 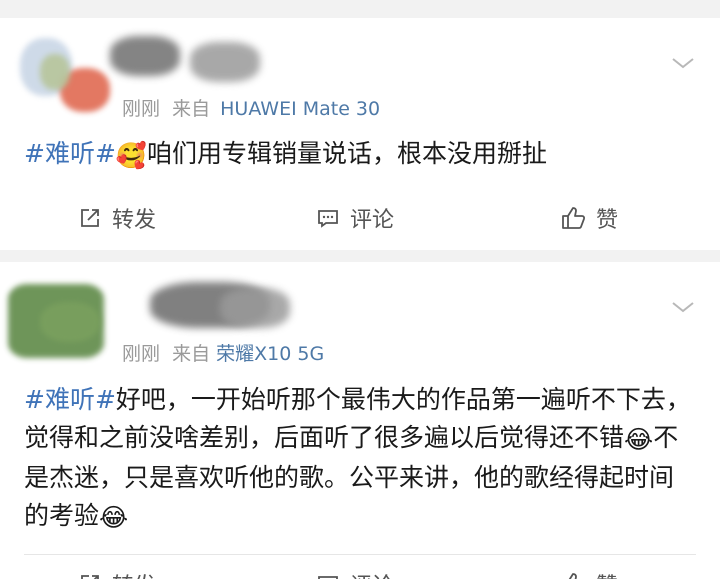 What do you see at coordinates (300, 109) in the screenshot?
I see `post-device: HUAWEI Mate 30` at bounding box center [300, 109].